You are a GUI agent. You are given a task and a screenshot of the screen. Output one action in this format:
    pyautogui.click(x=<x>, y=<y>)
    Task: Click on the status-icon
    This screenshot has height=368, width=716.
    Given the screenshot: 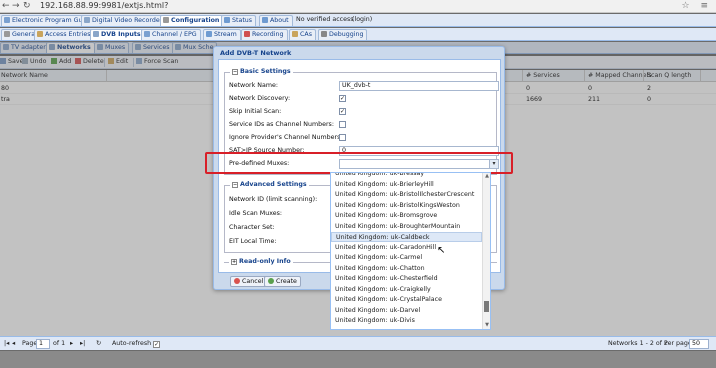 What is the action you would take?
    pyautogui.click(x=227, y=20)
    